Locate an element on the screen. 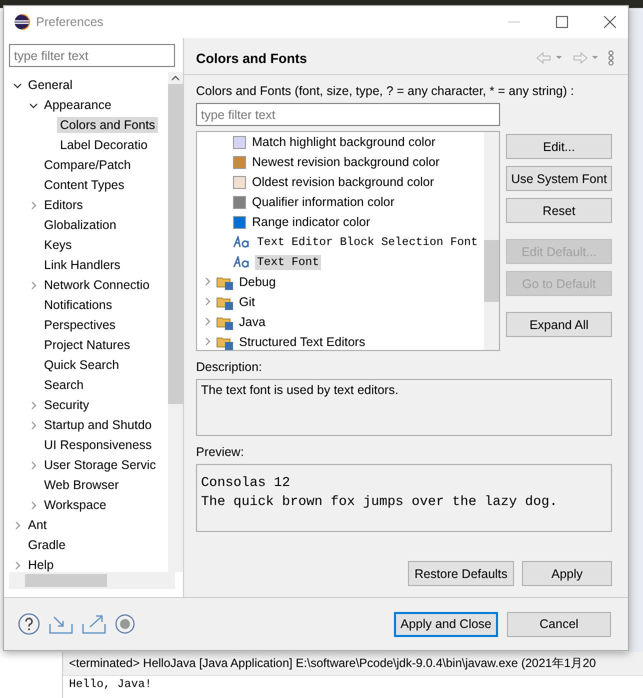 The image size is (643, 698). dialog-button: Cancel is located at coordinates (559, 624).